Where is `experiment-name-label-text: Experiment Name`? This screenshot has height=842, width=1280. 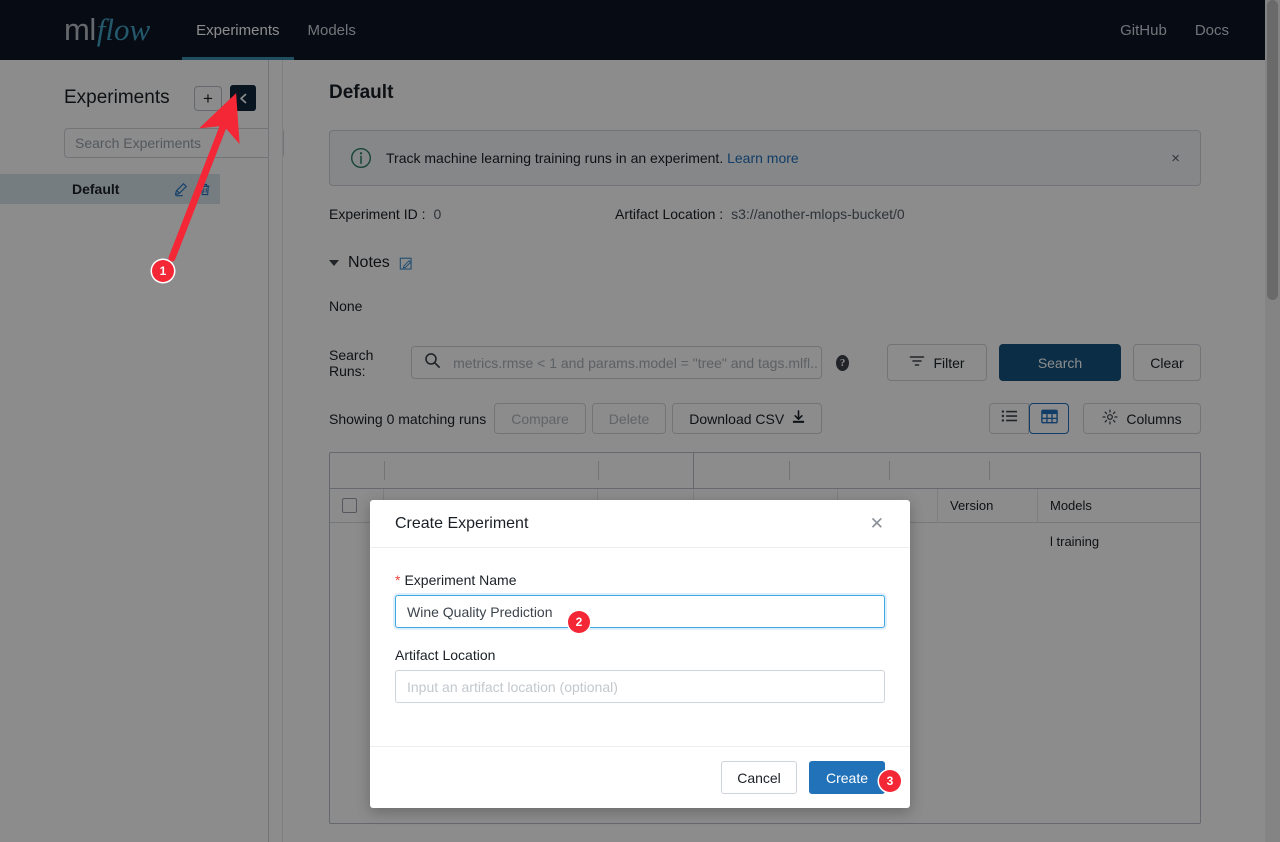
experiment-name-label-text: Experiment Name is located at coordinates (460, 580).